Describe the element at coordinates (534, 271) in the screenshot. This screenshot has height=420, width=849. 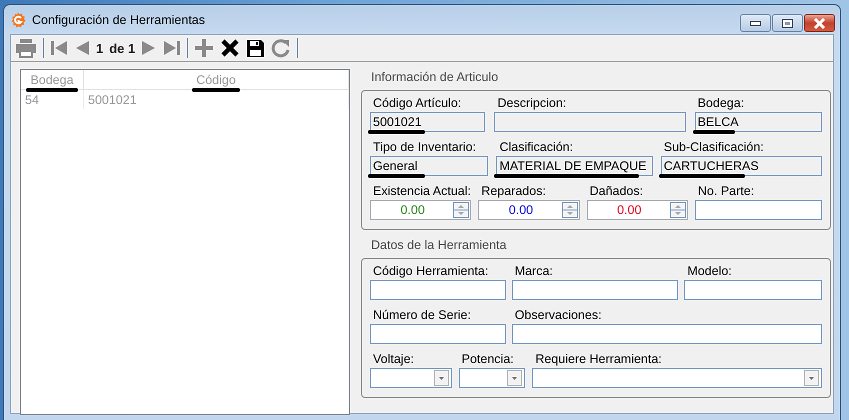
I see `field-label: Marca:` at that location.